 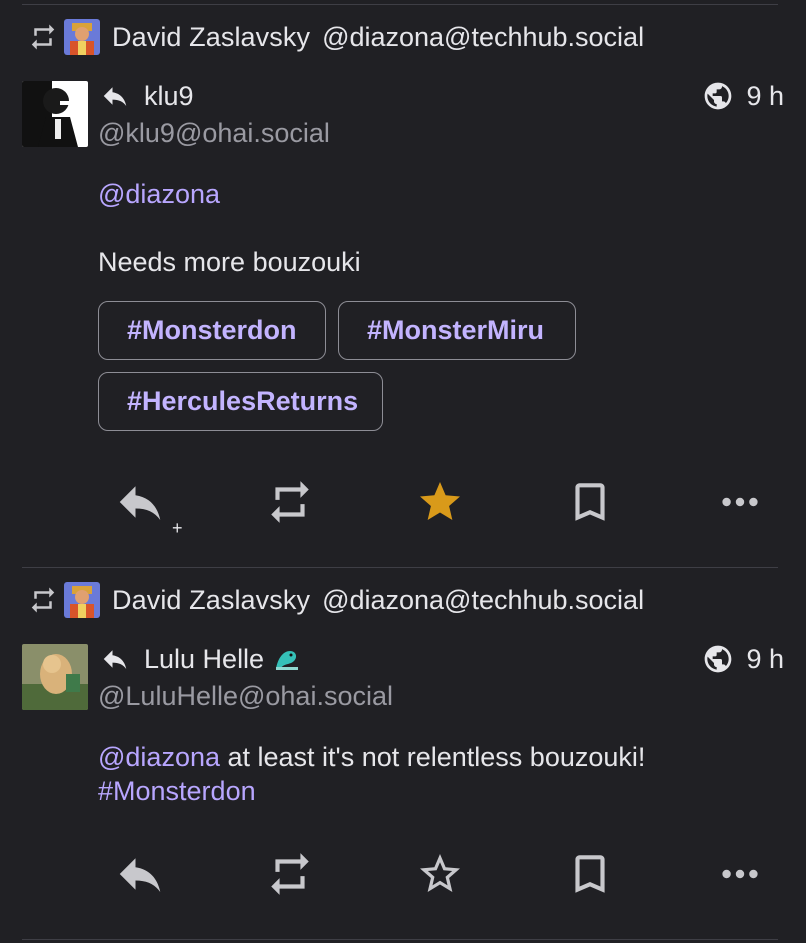 I want to click on author-row: Lulu Helle, so click(x=200, y=659).